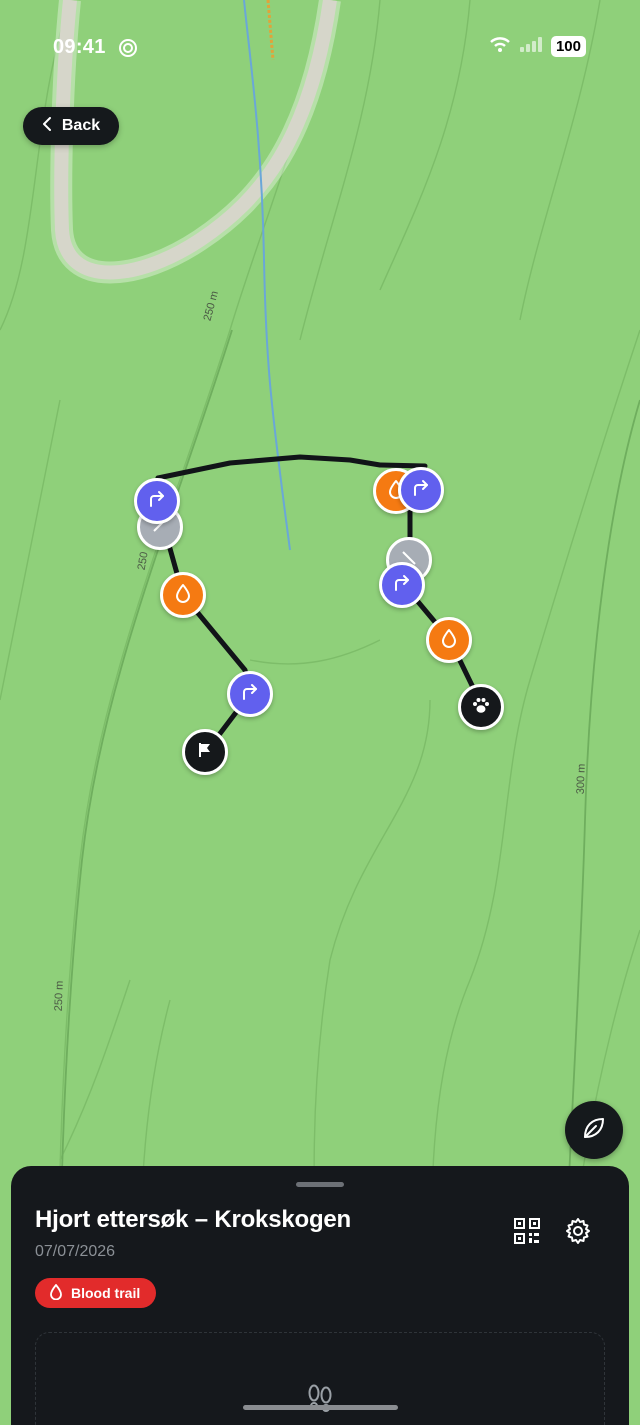  I want to click on search-date: 07/07/2026, so click(75, 1251).